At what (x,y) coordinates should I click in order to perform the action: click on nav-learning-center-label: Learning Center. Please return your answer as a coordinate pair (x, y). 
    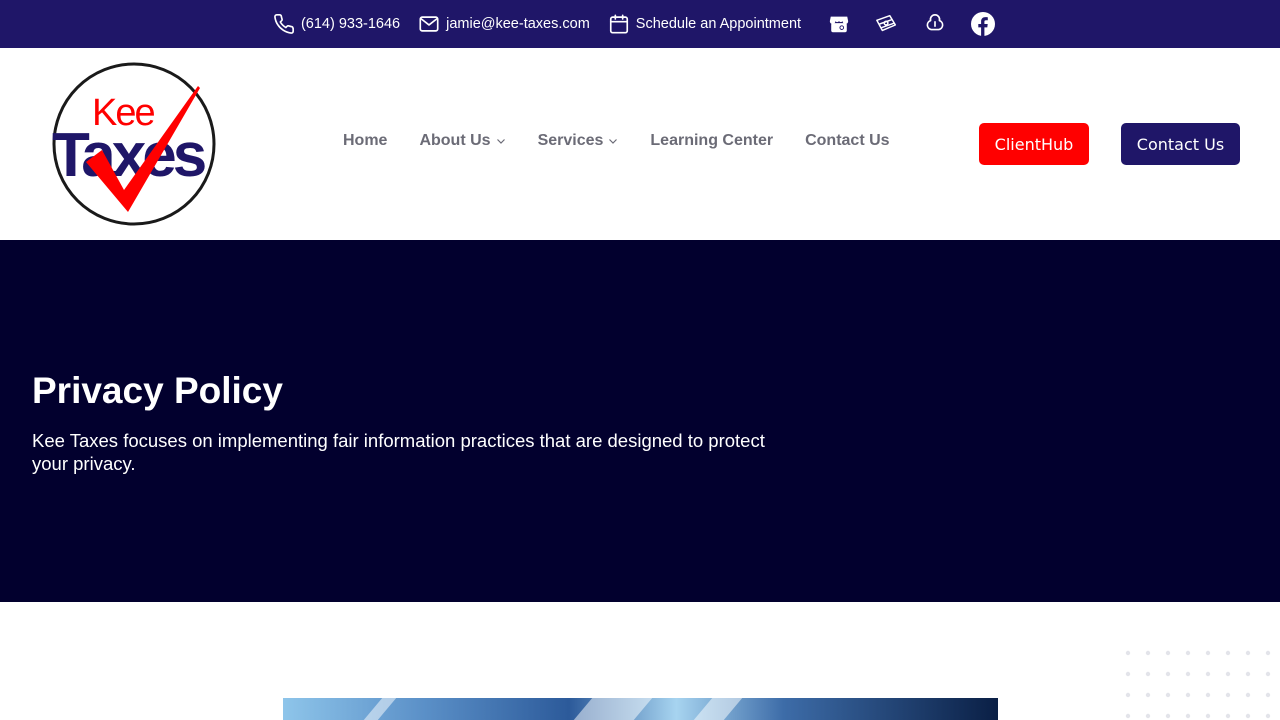
    Looking at the image, I should click on (712, 140).